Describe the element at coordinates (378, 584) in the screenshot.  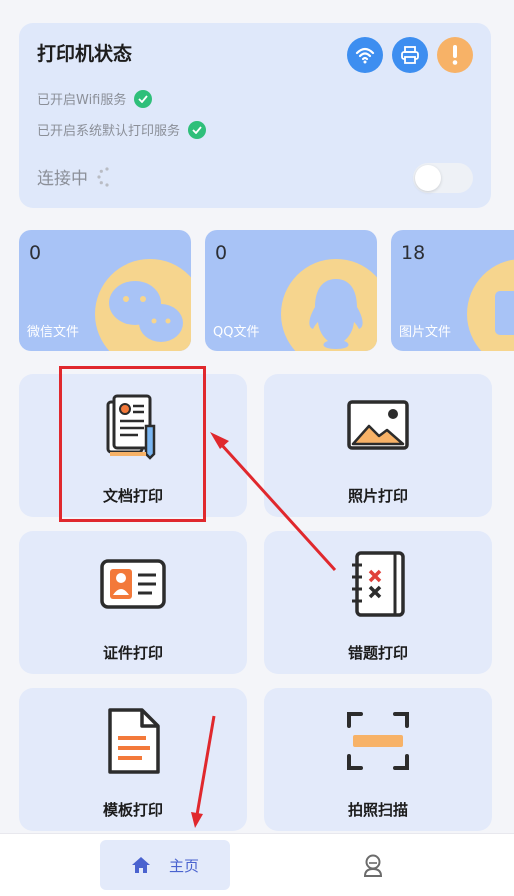
I see `notebook-icon` at that location.